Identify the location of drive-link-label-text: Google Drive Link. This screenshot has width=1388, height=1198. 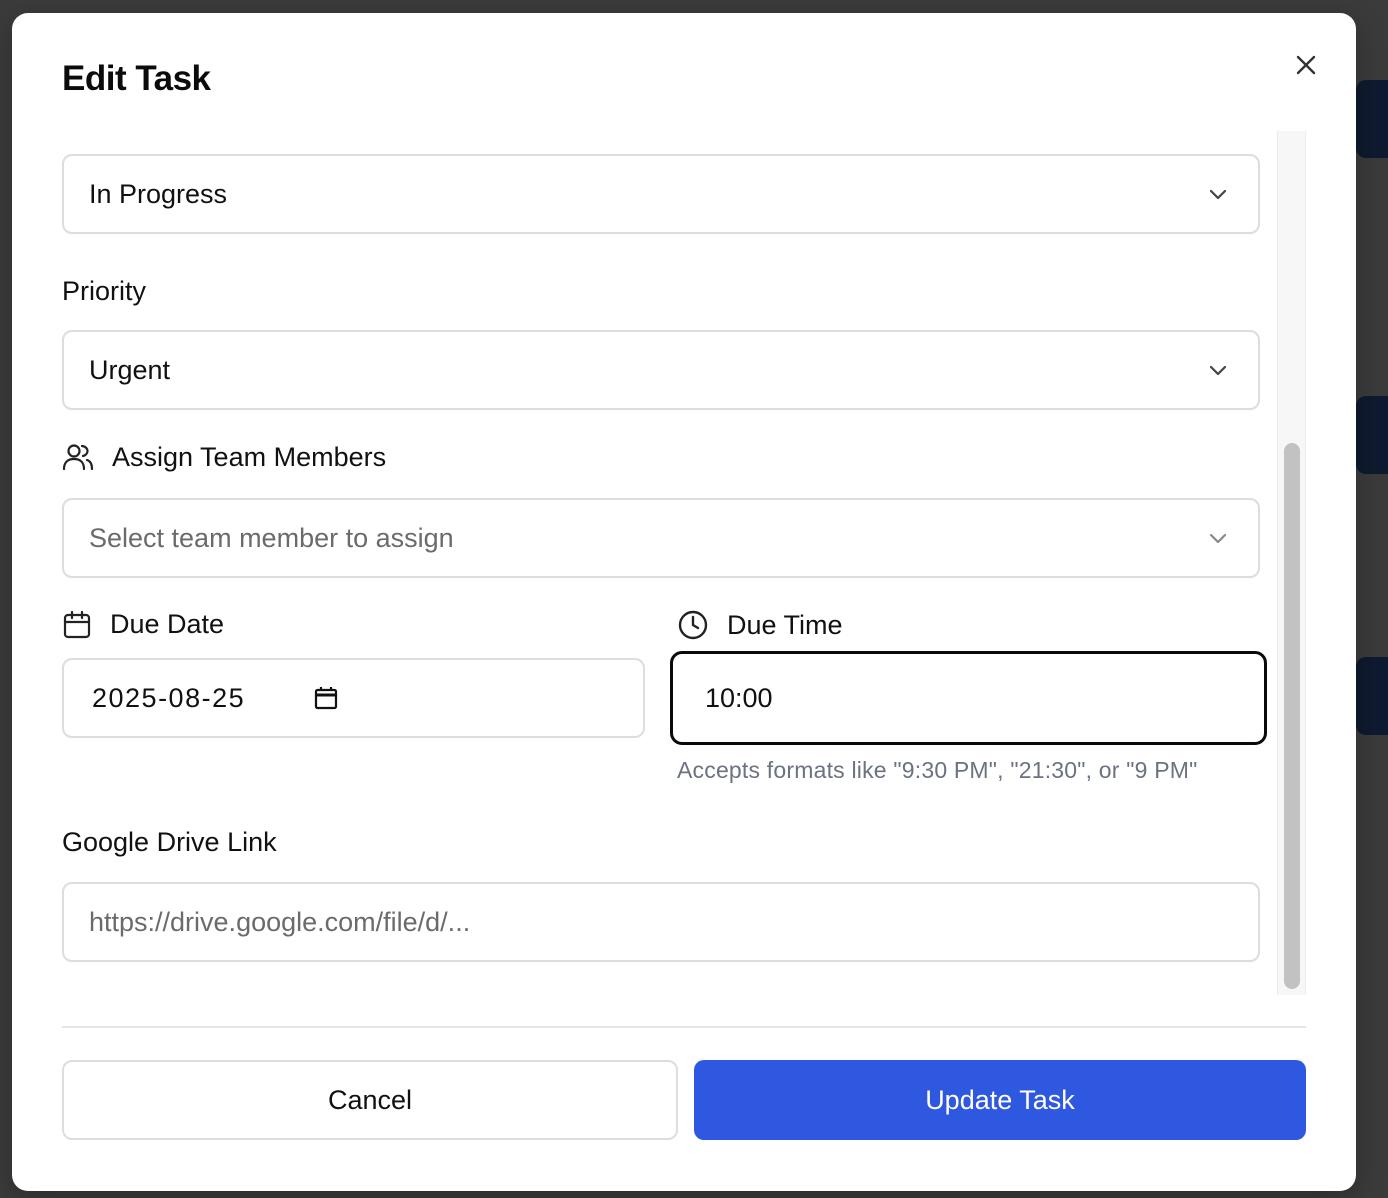
(169, 842).